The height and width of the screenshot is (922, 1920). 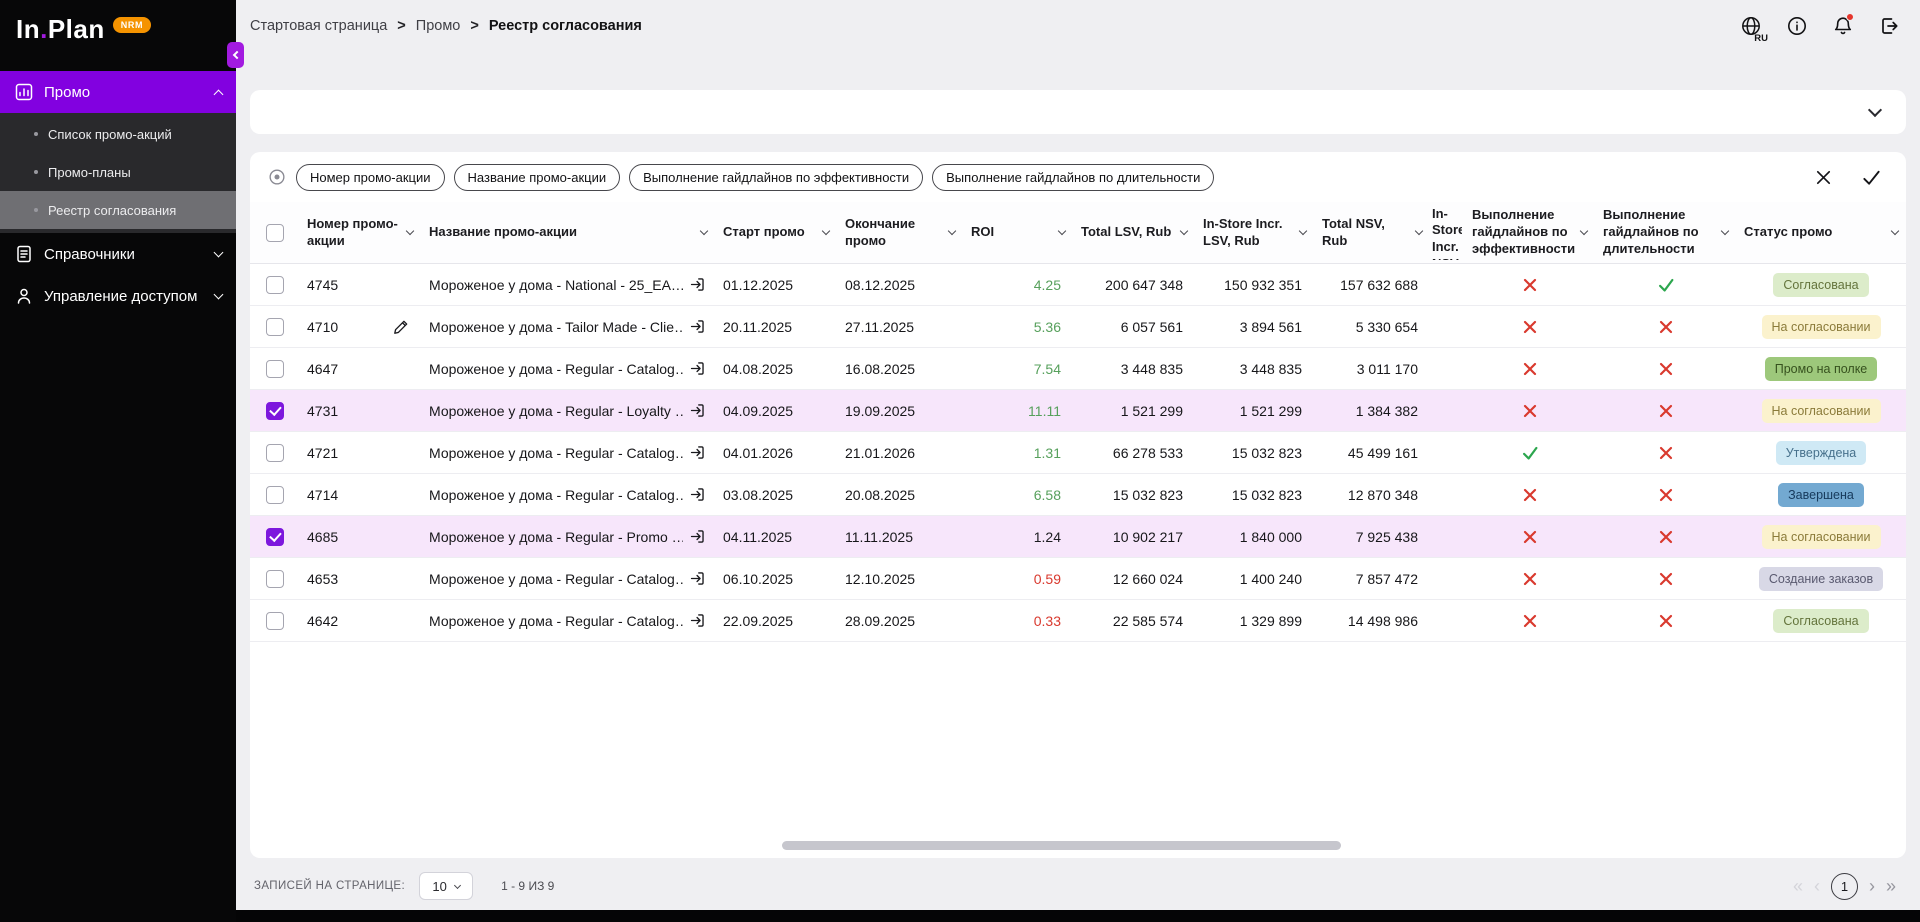 What do you see at coordinates (438, 26) in the screenshot?
I see `breadcrumb-promo: Промо` at bounding box center [438, 26].